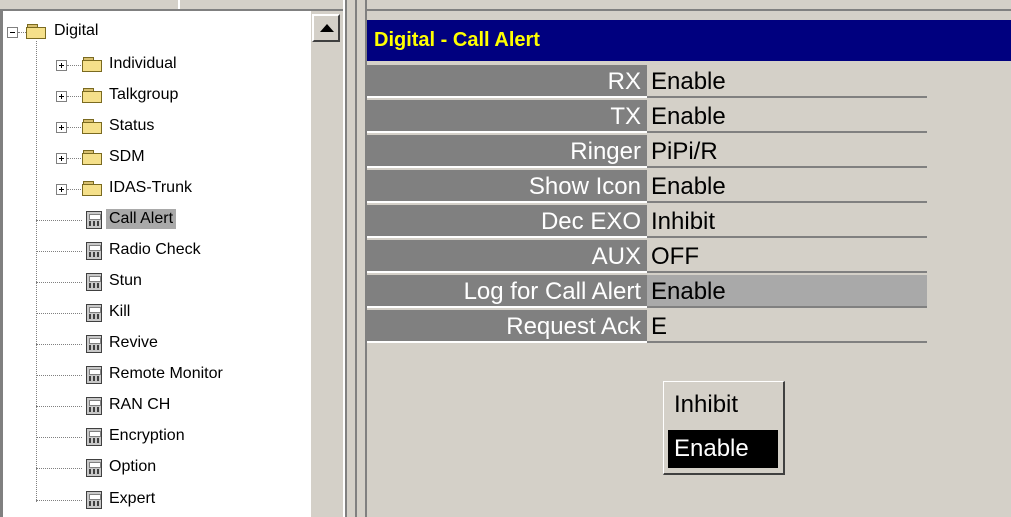 This screenshot has height=517, width=1011. What do you see at coordinates (141, 219) in the screenshot?
I see `tree-item-call-alert: Call Alert` at bounding box center [141, 219].